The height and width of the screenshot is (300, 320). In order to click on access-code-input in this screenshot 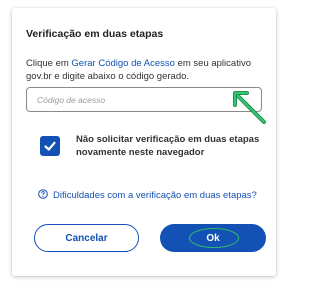, I will do `click(144, 99)`.